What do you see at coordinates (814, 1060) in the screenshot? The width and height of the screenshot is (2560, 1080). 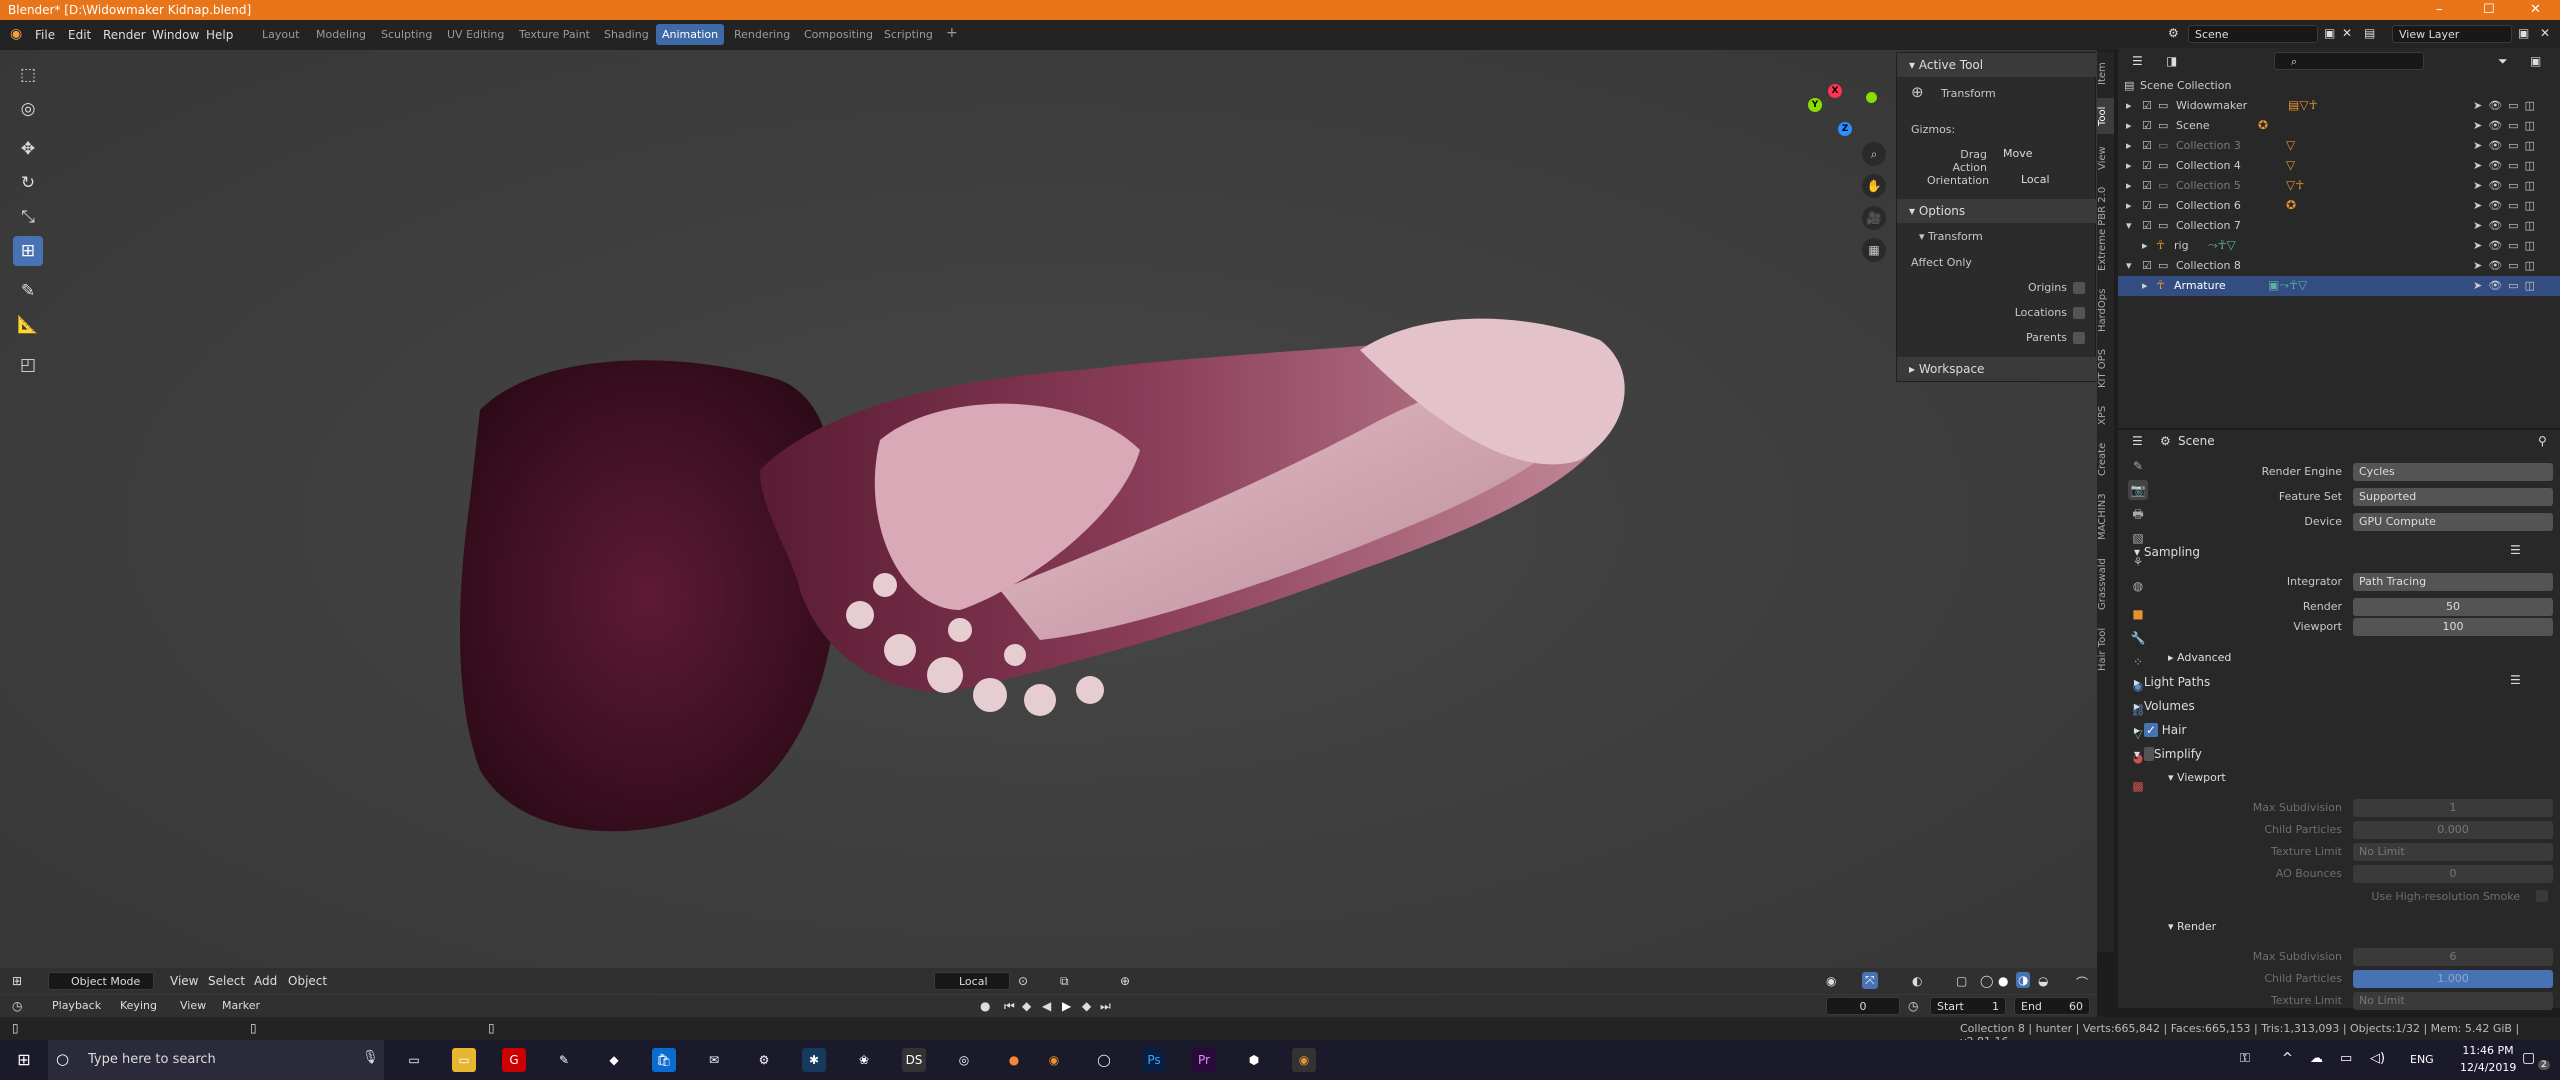 I see `app-icon: ✱` at bounding box center [814, 1060].